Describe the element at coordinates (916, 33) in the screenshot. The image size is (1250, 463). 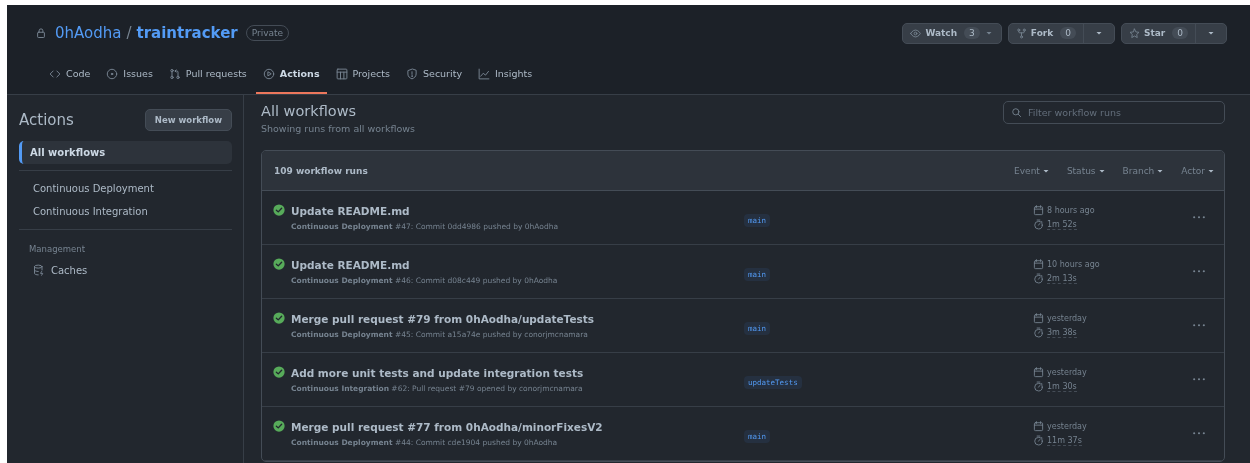
I see `eye-icon` at that location.